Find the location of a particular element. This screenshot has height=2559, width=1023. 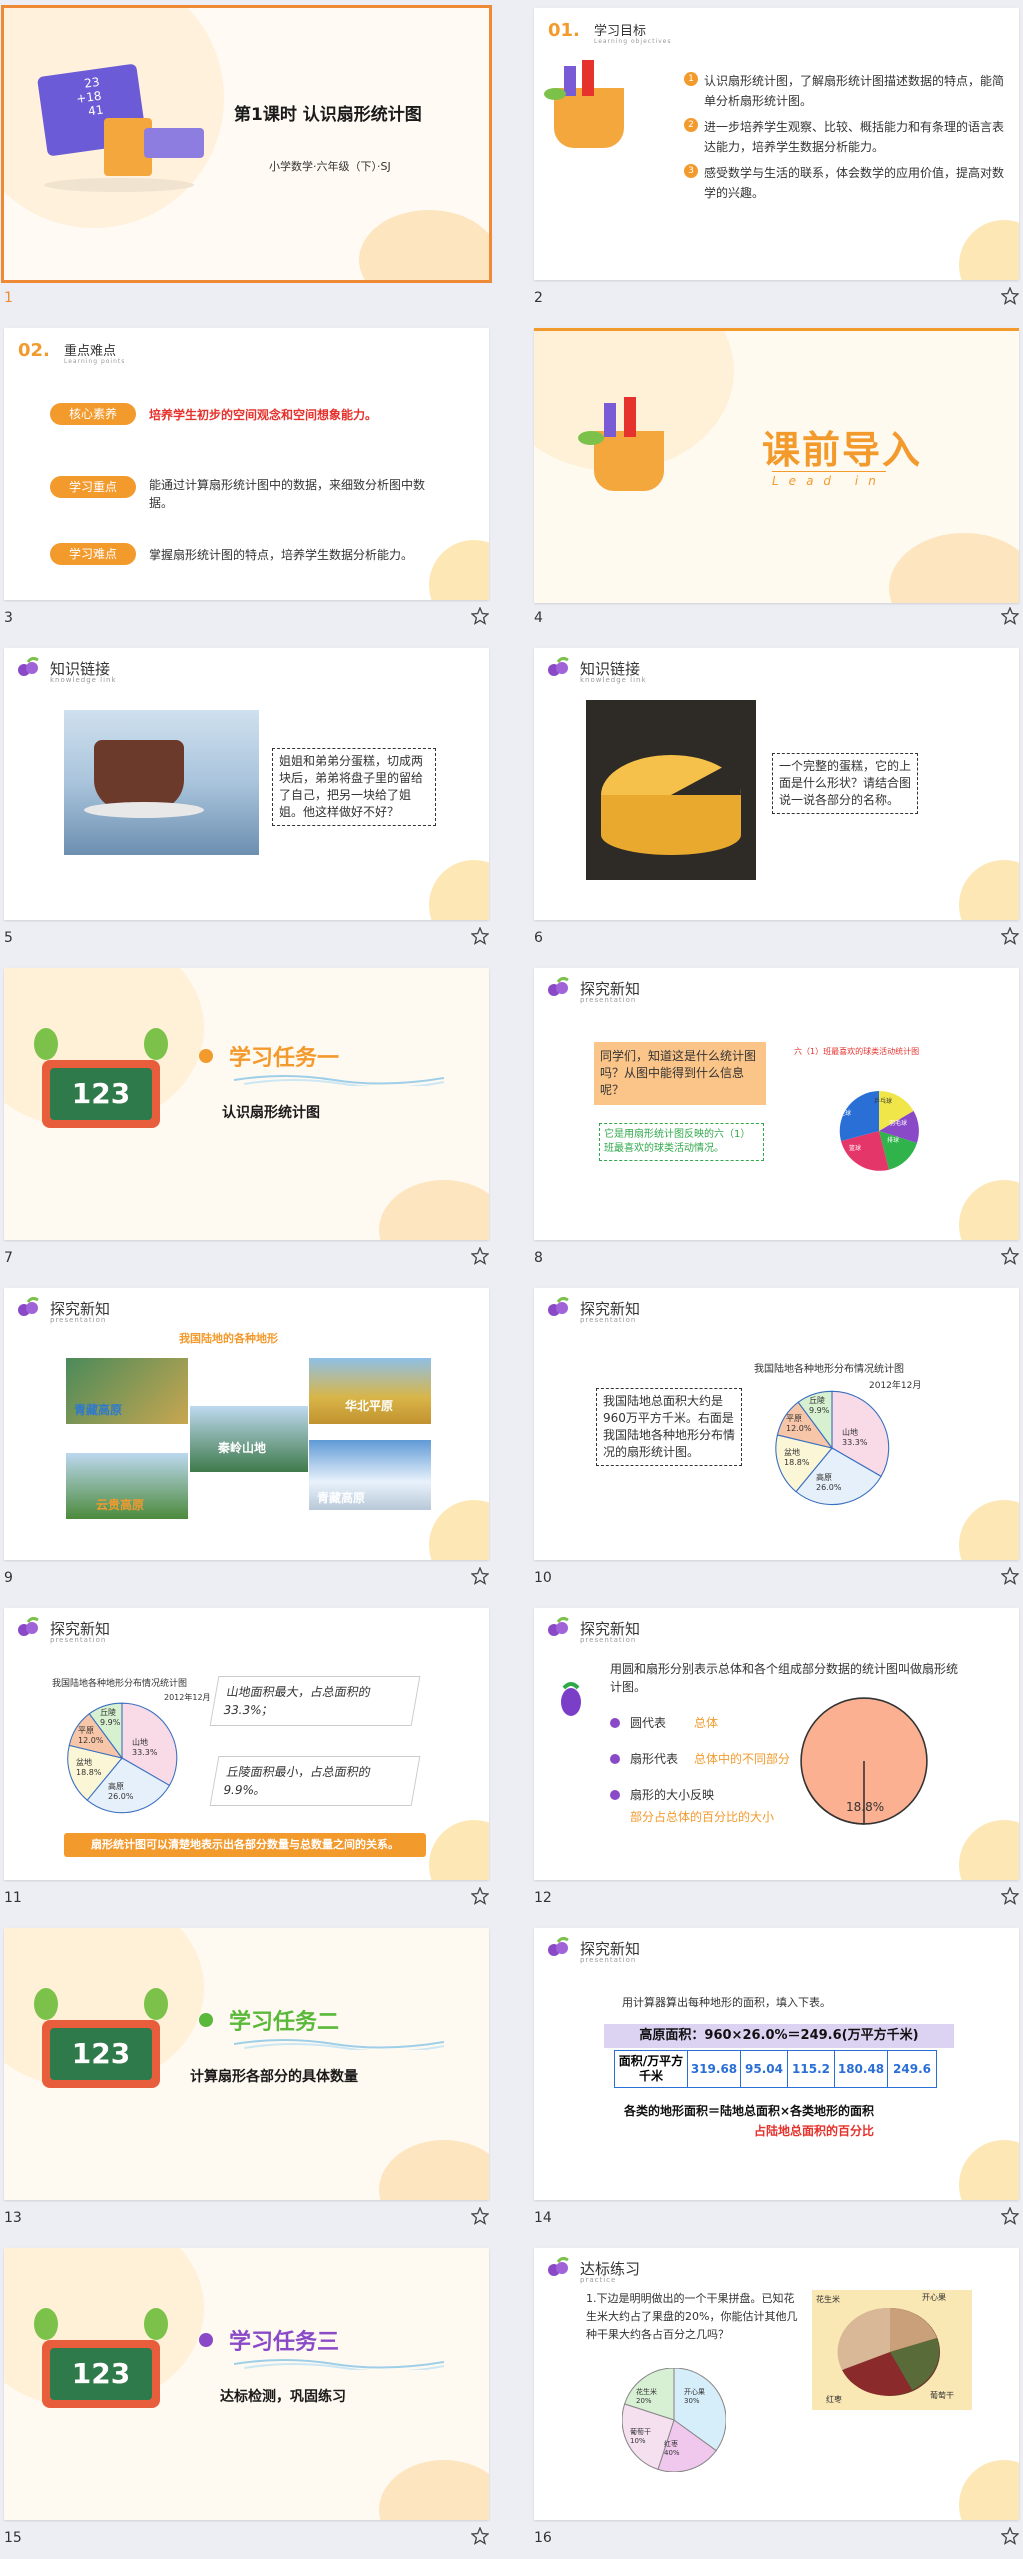

board-123-illustration: 123 is located at coordinates (101, 2054).